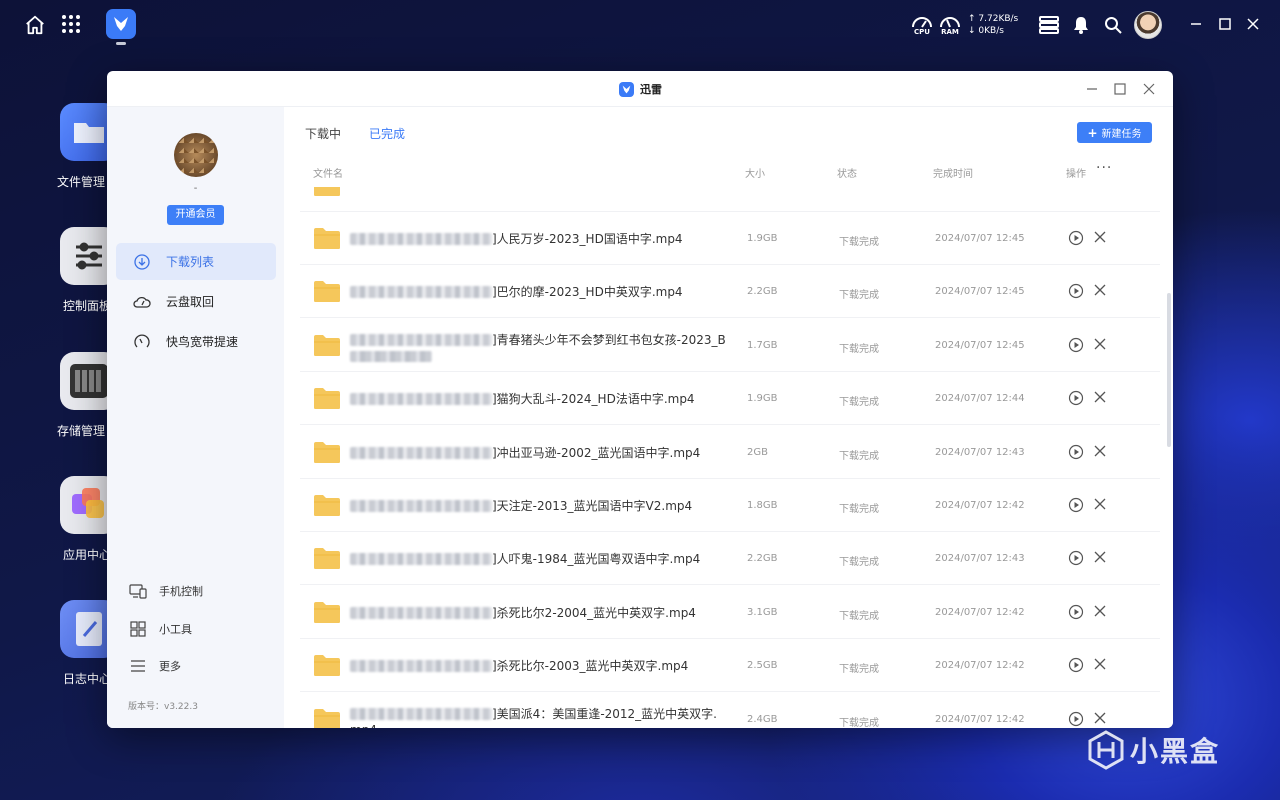 The image size is (1280, 800). What do you see at coordinates (1253, 24) in the screenshot?
I see `desktop-close-icon` at bounding box center [1253, 24].